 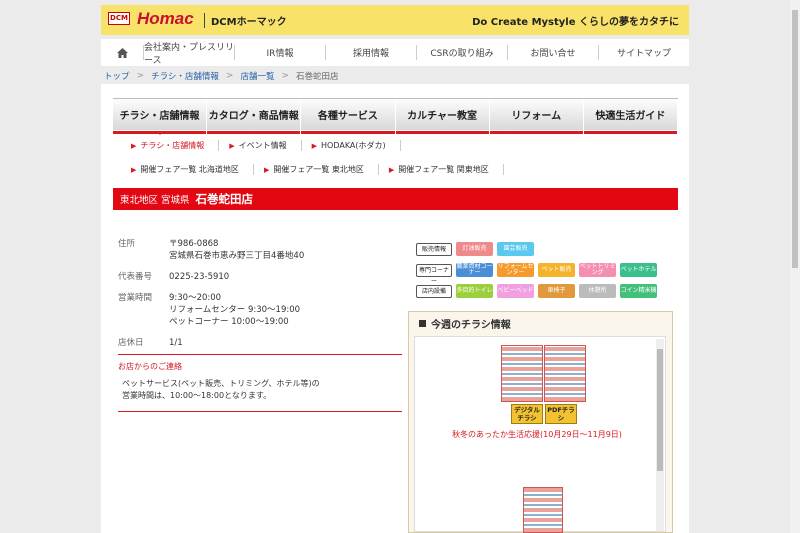 I want to click on badge-wheelchair: 車椅子, so click(x=556, y=291).